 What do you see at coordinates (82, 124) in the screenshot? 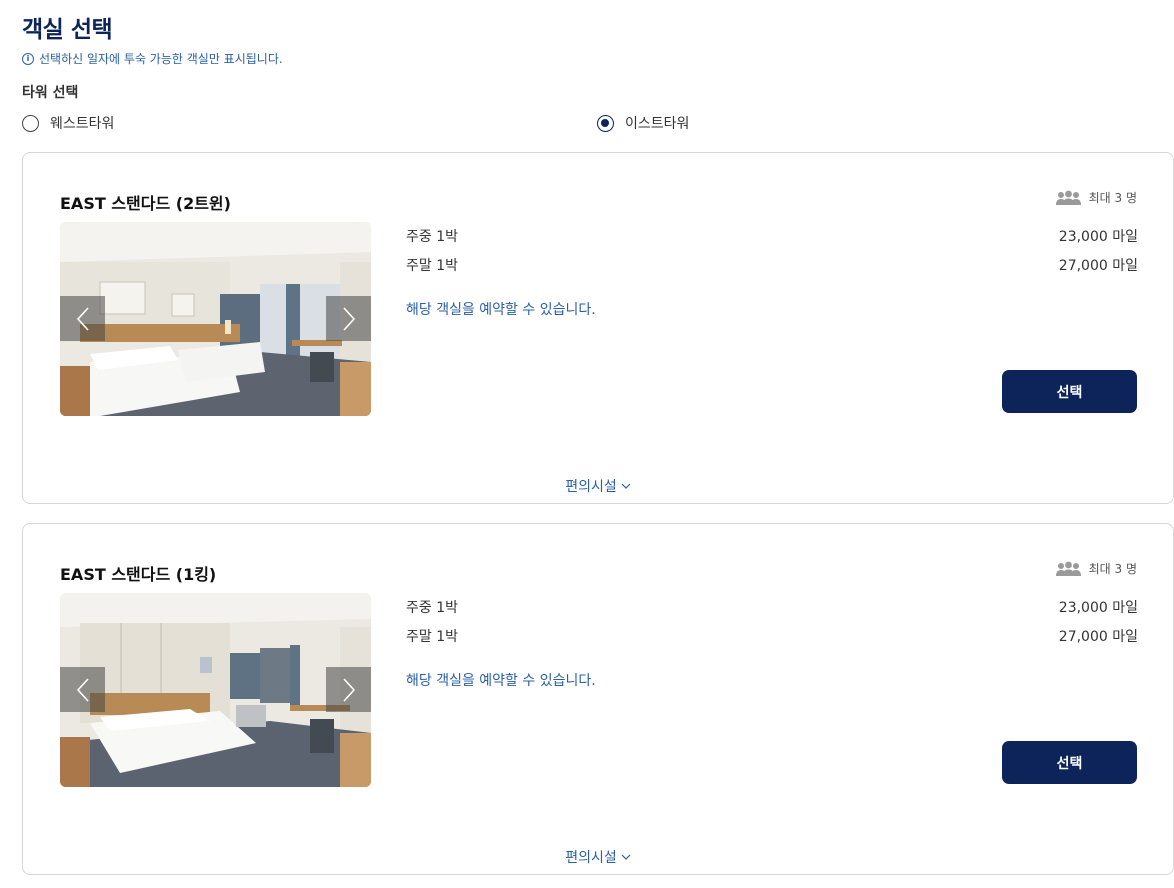
I see `radio-west-tower-label: 웨스트타워` at bounding box center [82, 124].